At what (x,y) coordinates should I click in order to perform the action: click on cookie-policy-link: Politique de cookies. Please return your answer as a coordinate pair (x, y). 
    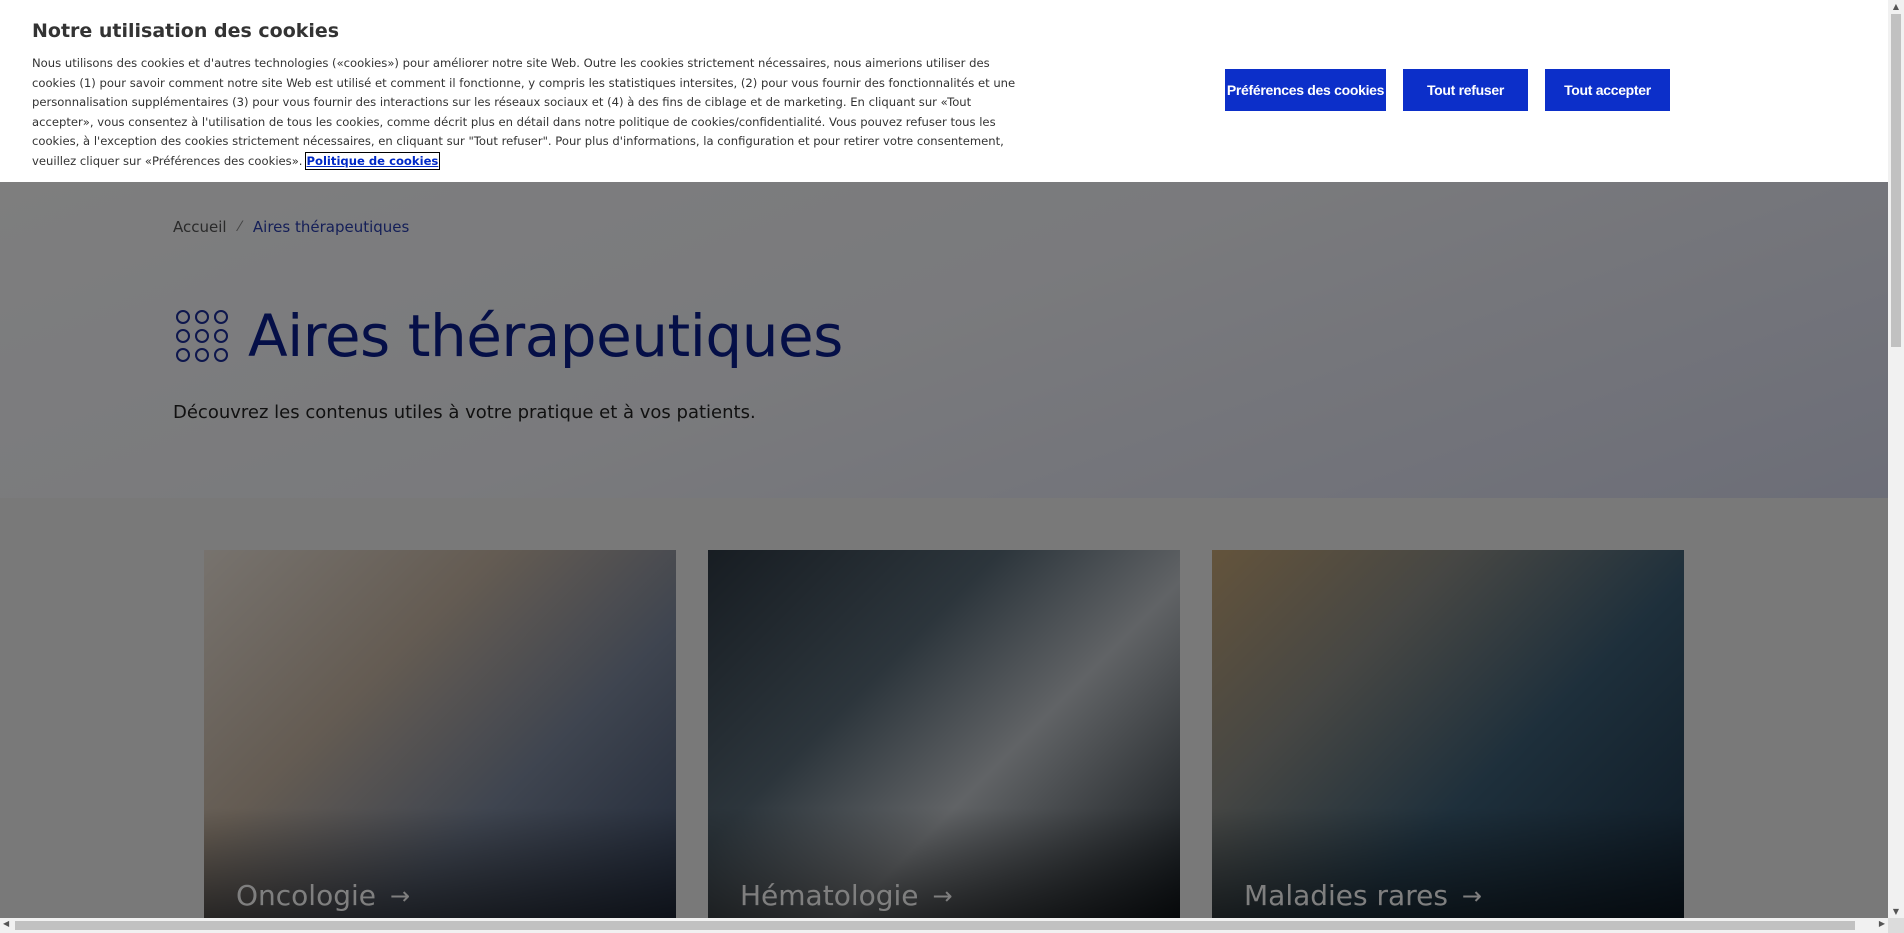
    Looking at the image, I should click on (372, 160).